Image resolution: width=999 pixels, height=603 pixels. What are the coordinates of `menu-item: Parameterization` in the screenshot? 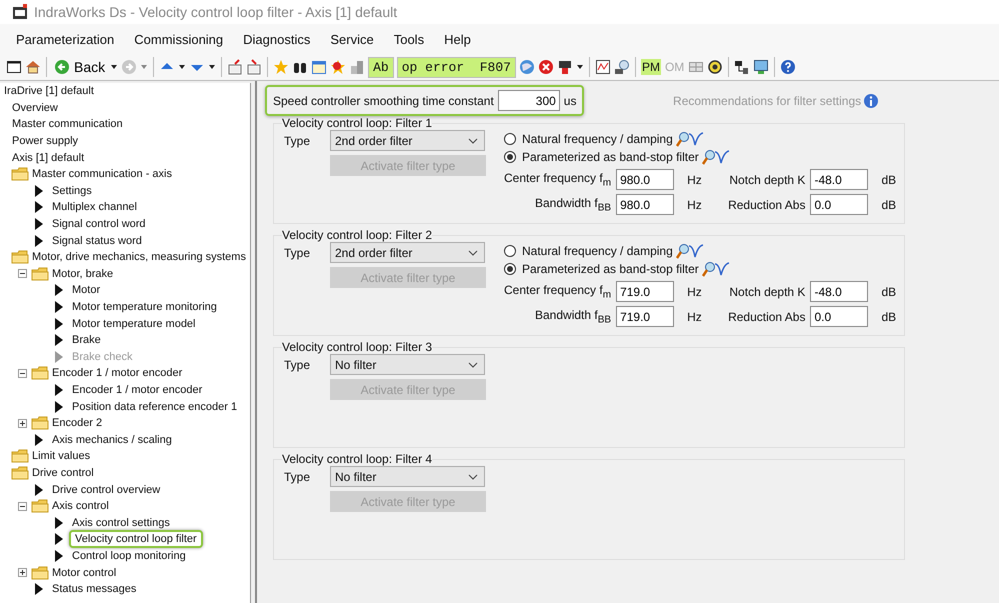 It's located at (65, 39).